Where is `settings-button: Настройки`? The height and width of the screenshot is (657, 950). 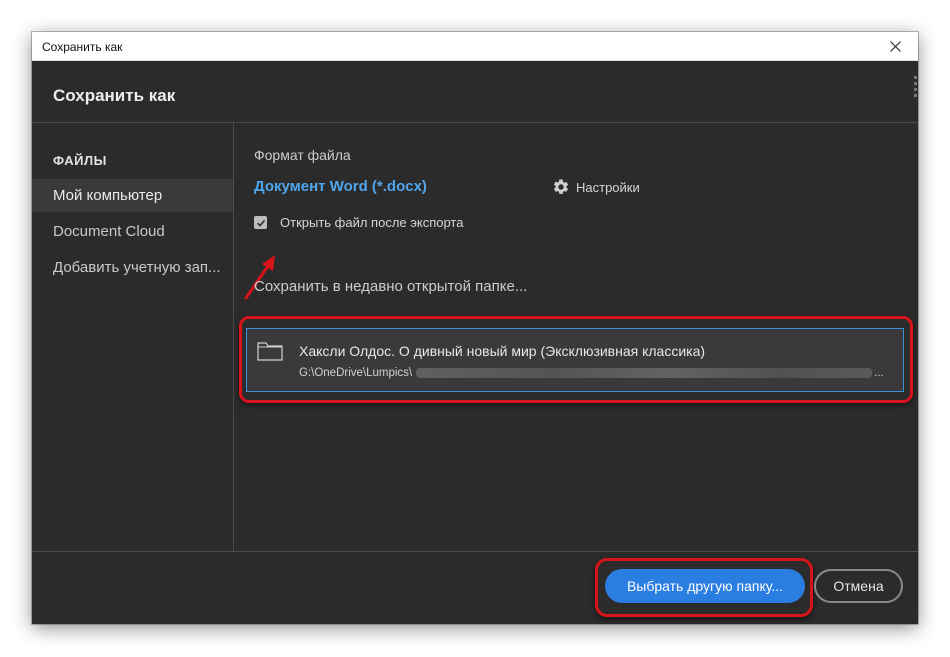
settings-button: Настройки is located at coordinates (596, 187).